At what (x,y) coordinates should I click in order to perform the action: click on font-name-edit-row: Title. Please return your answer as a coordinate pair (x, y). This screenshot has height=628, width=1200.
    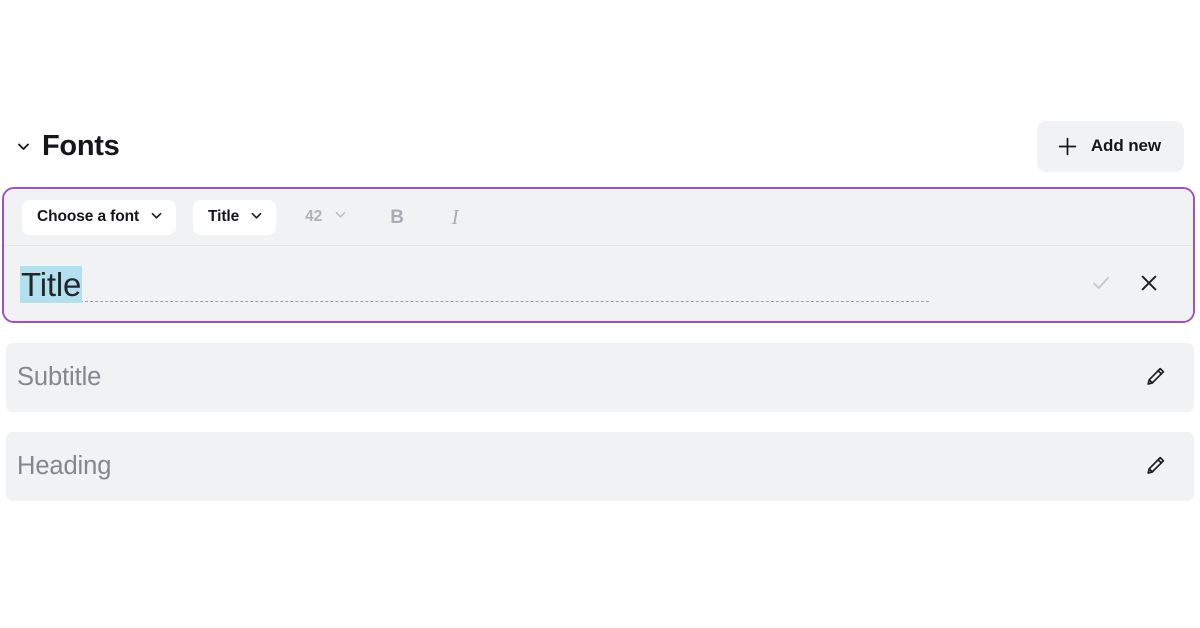
    Looking at the image, I should click on (598, 283).